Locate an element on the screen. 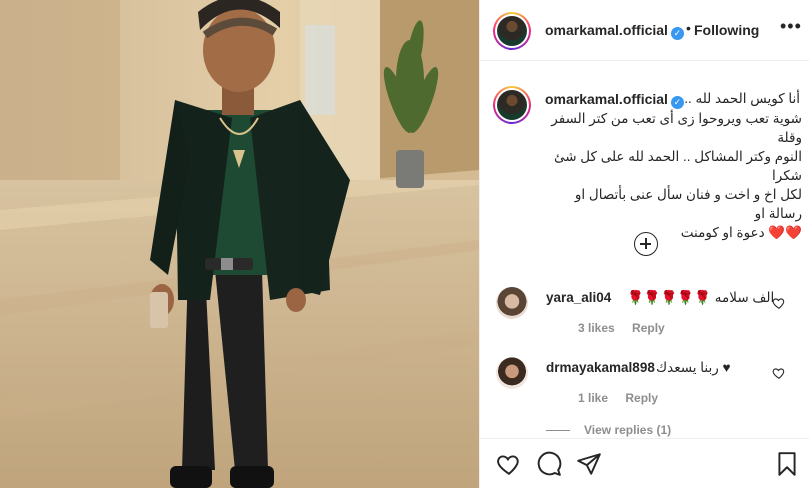 This screenshot has width=809, height=488. comment-likes: 1 like is located at coordinates (593, 398).